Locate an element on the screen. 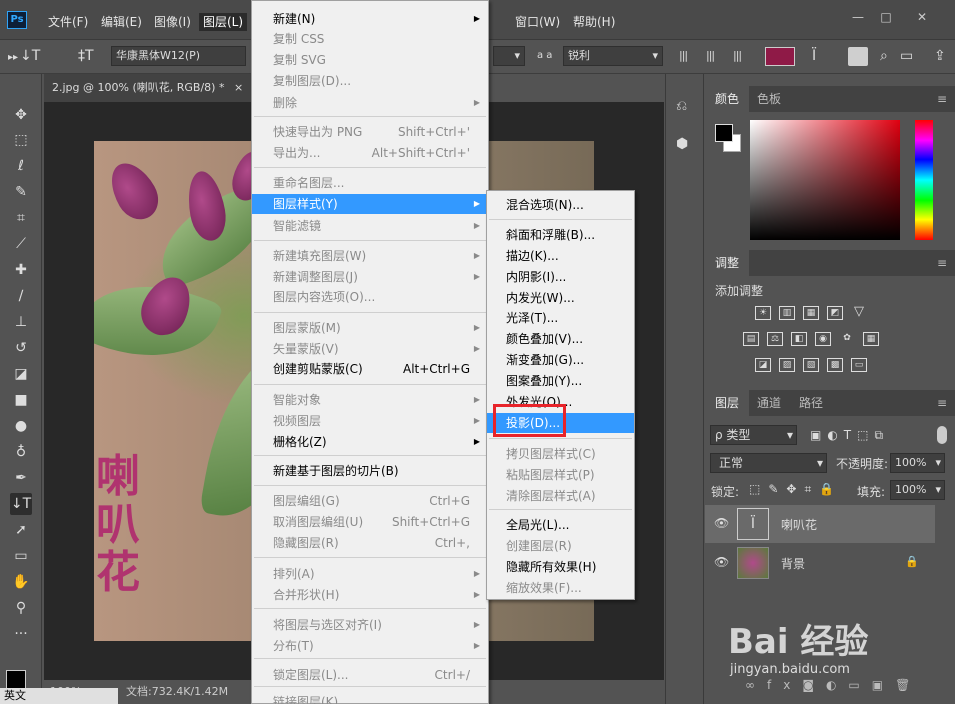 The width and height of the screenshot is (955, 704). style-menu-item: 清除图层样式(A) is located at coordinates (560, 496).